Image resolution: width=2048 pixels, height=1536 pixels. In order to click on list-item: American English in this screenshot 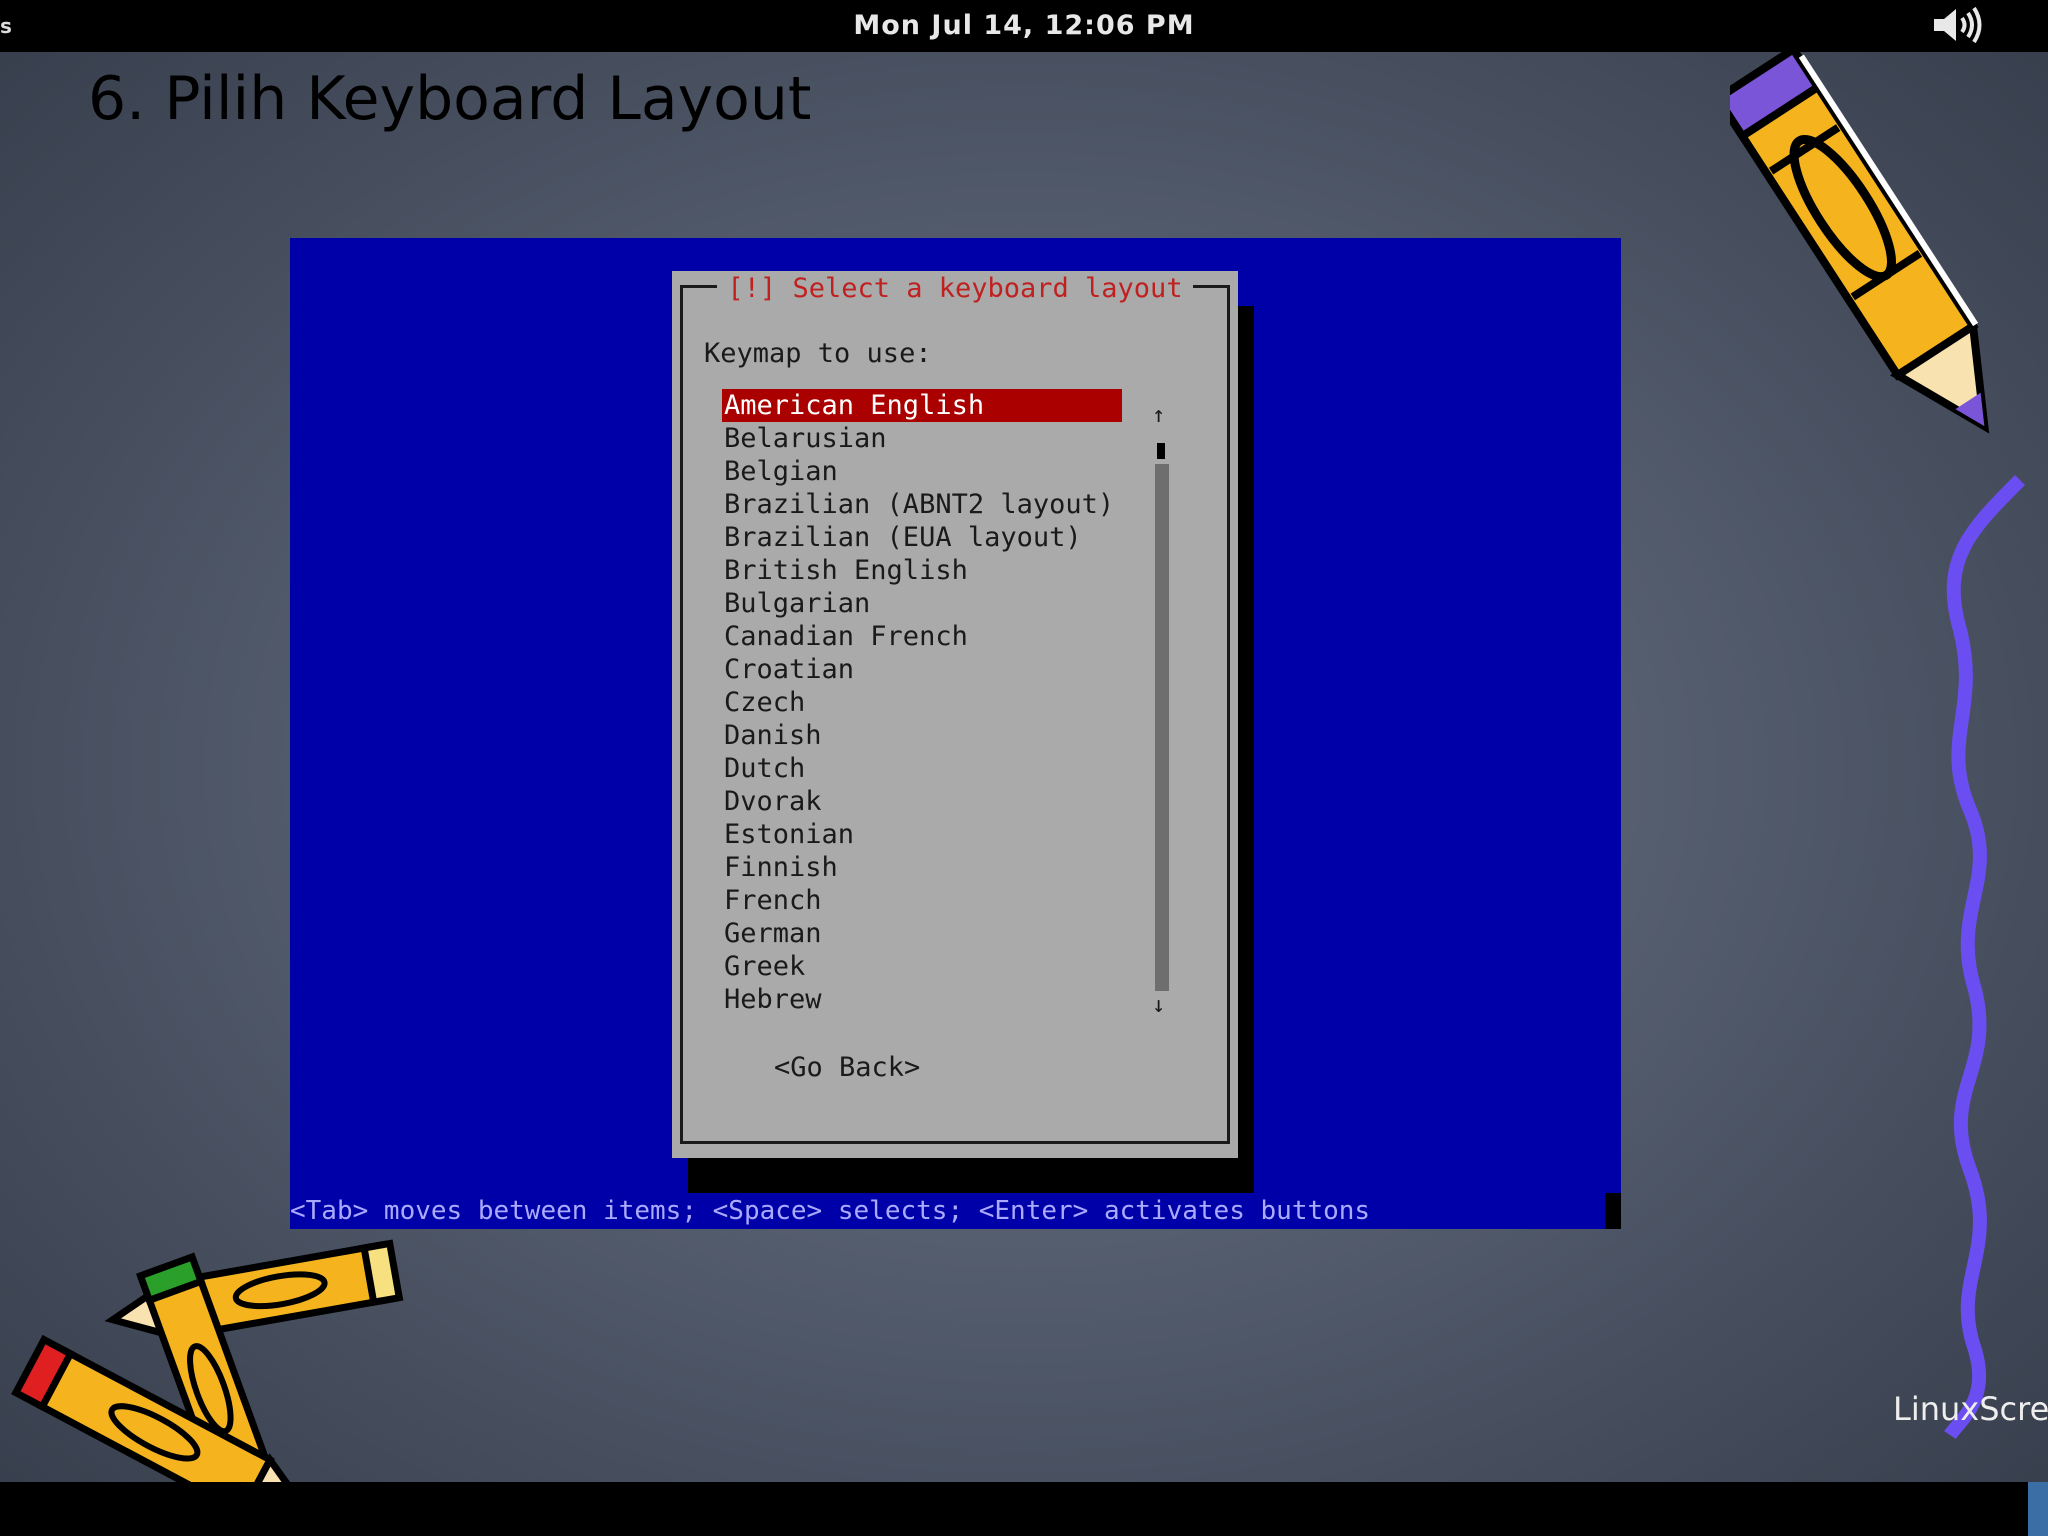, I will do `click(922, 405)`.